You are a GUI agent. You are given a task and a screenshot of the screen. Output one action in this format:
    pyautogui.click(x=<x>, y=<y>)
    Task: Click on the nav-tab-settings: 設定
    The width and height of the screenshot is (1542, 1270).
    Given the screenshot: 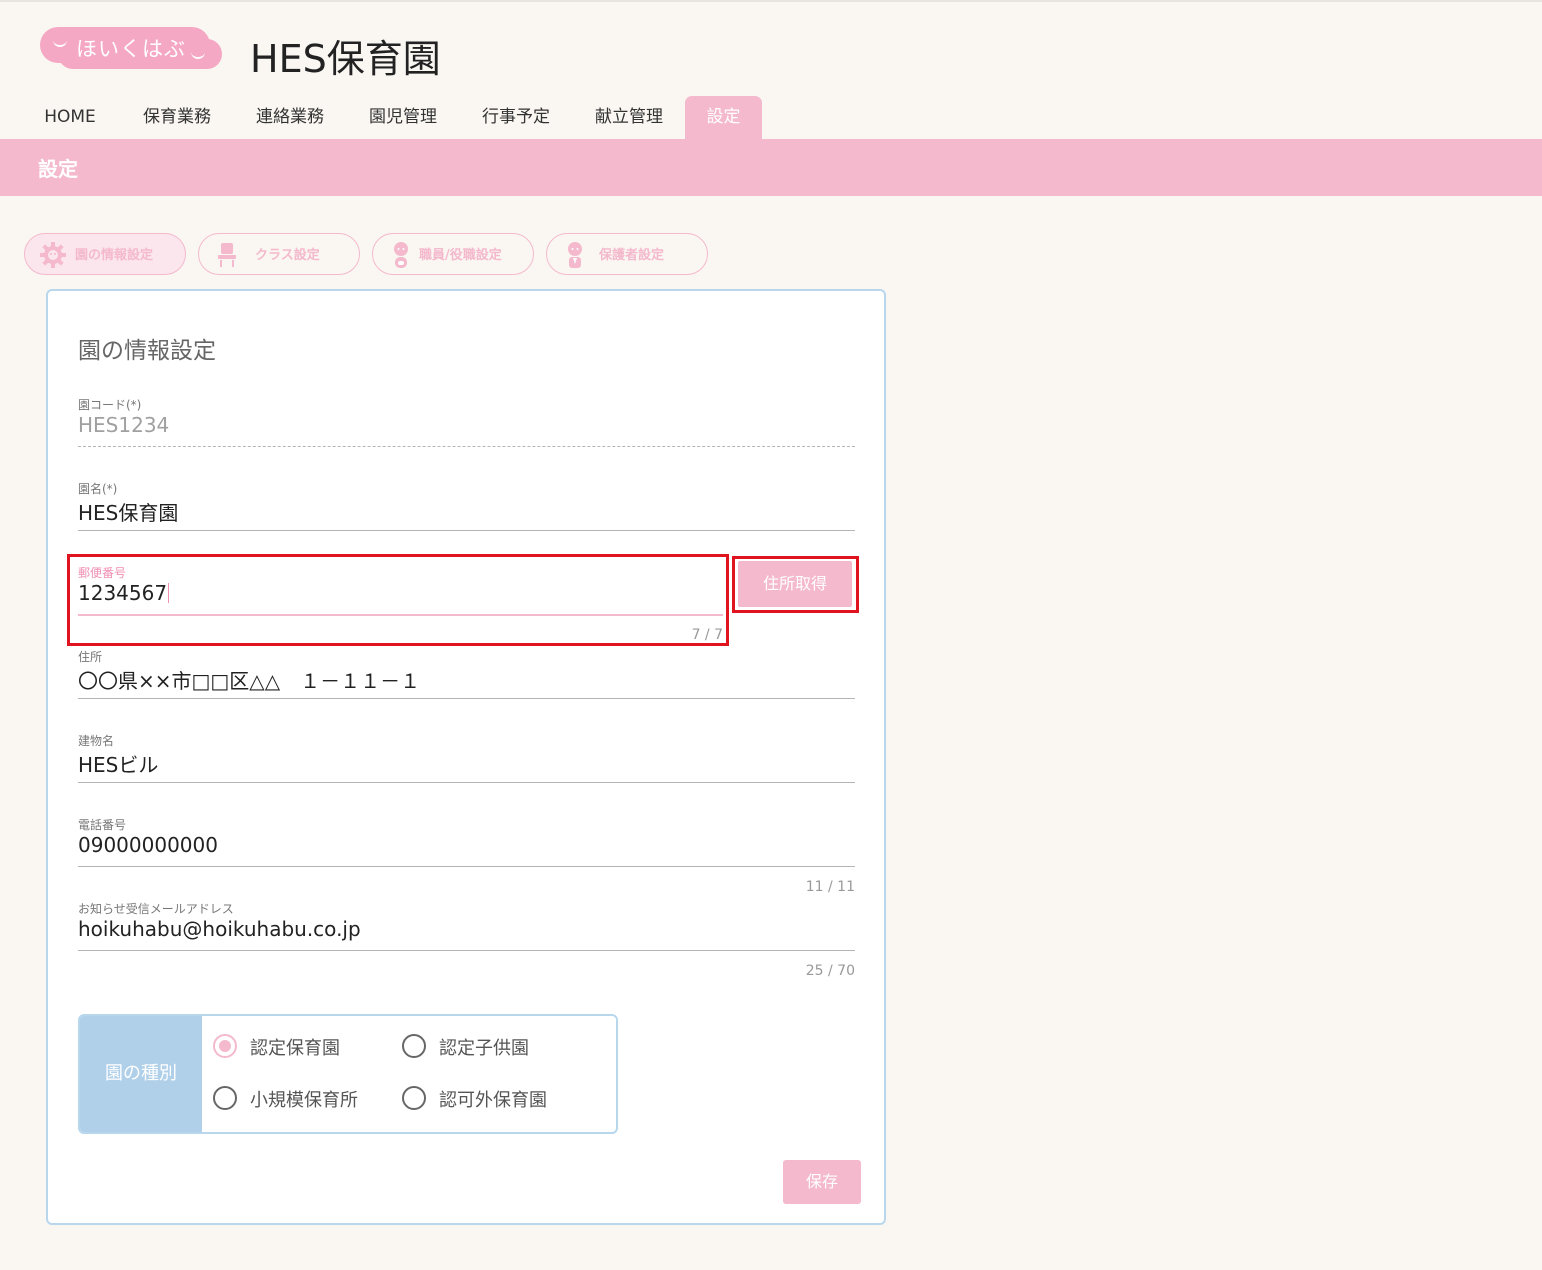 What is the action you would take?
    pyautogui.click(x=723, y=117)
    